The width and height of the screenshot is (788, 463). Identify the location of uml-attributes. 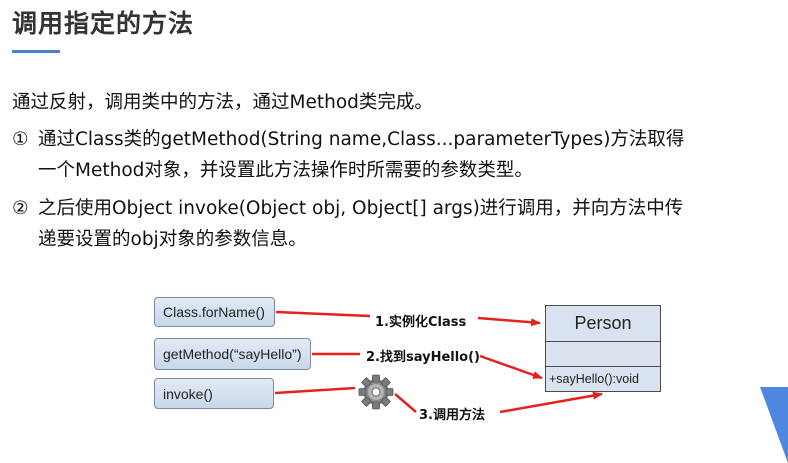
(603, 354).